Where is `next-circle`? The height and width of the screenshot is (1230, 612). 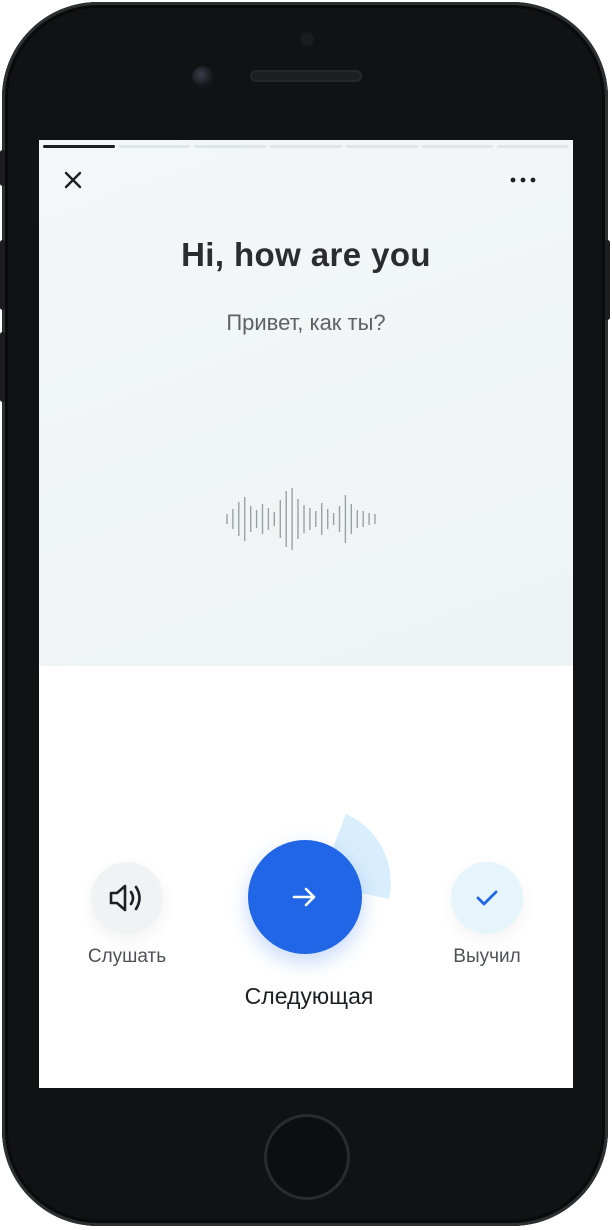 next-circle is located at coordinates (305, 897).